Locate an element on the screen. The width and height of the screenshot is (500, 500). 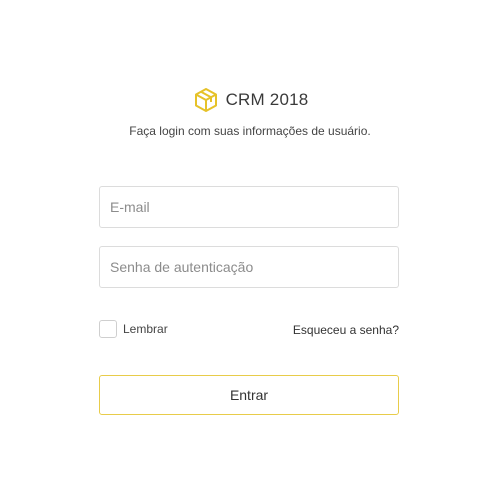
brand-header: CRM 2018 is located at coordinates (250, 100).